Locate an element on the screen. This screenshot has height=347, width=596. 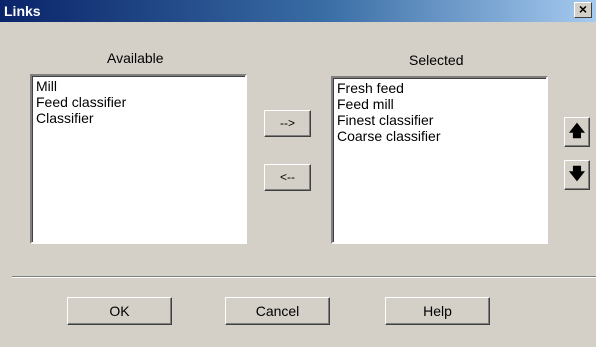
list-item: Fresh feed is located at coordinates (439, 88).